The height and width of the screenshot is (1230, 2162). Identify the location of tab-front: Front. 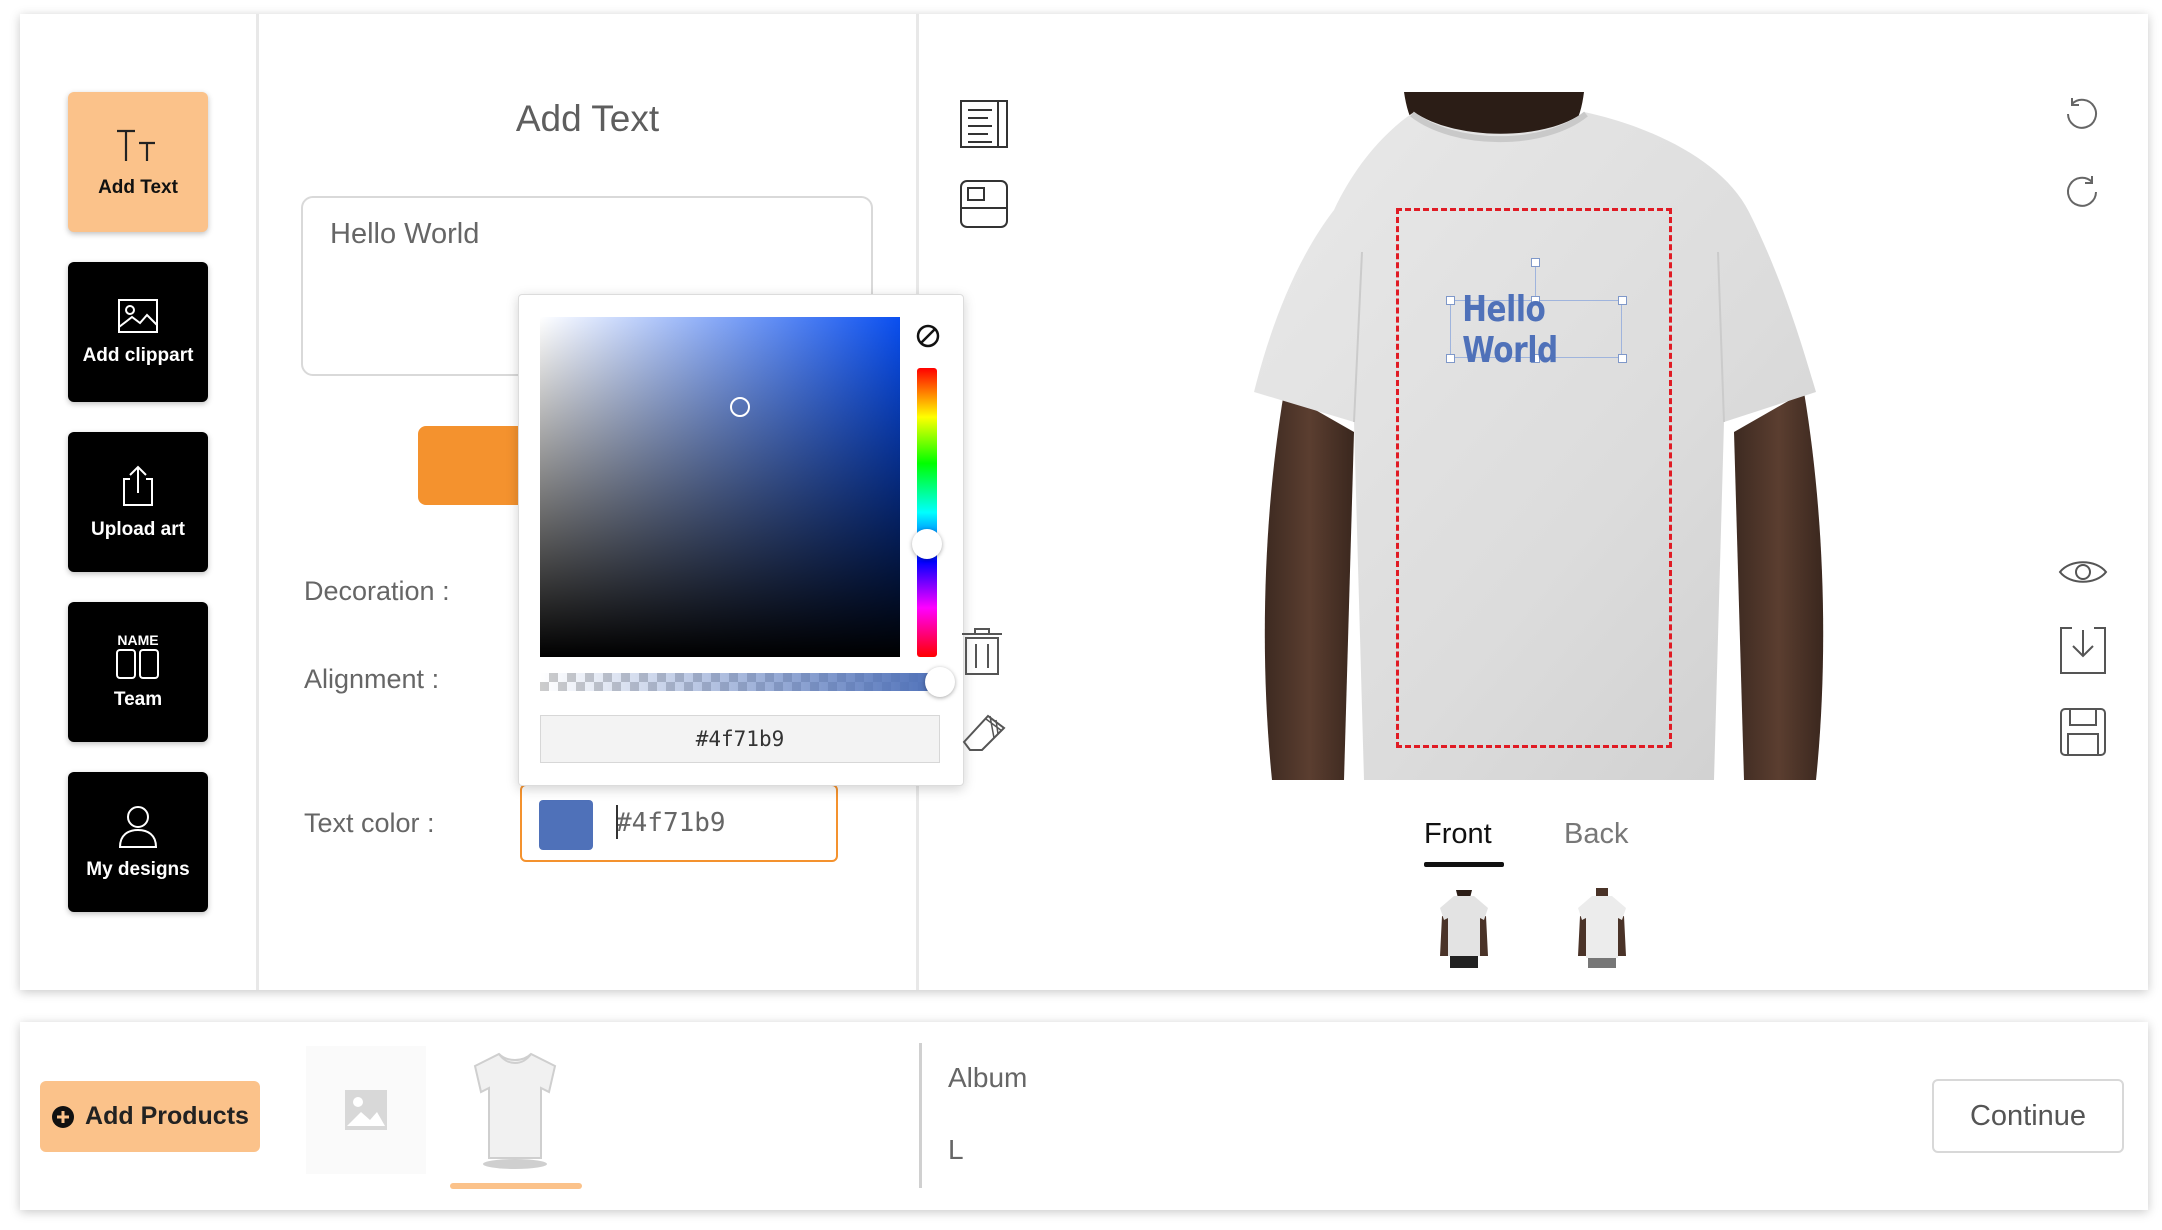
(1458, 834).